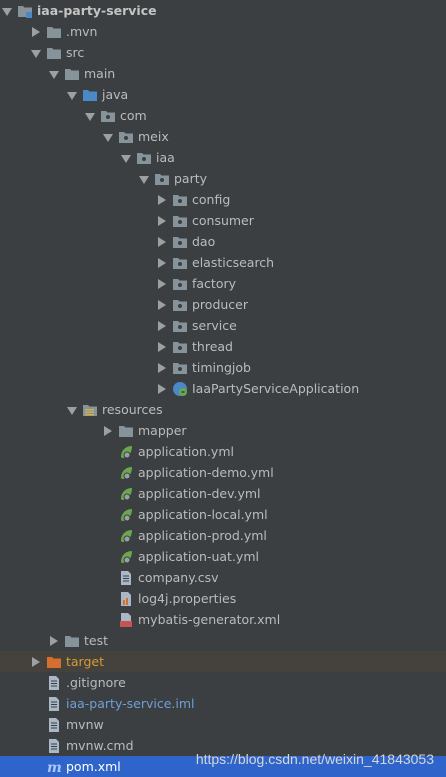 The image size is (446, 777). Describe the element at coordinates (223, 157) in the screenshot. I see `tree-item-iaa: iaa` at that location.